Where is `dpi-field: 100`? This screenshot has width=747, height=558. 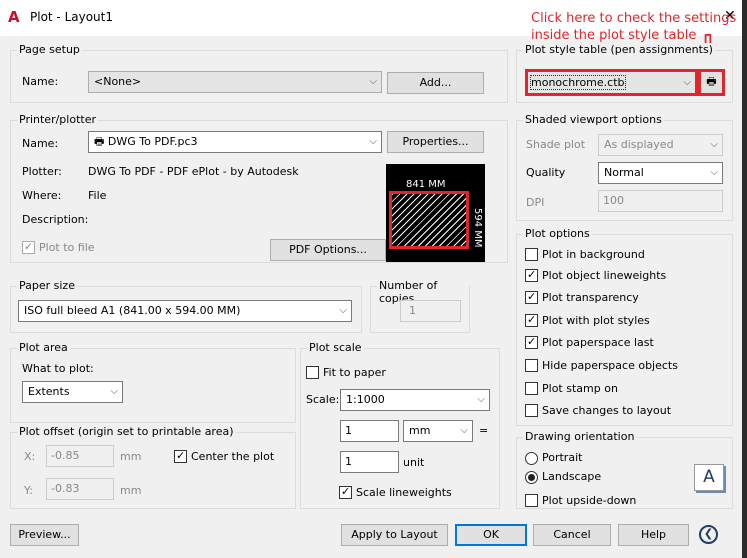 dpi-field: 100 is located at coordinates (660, 201).